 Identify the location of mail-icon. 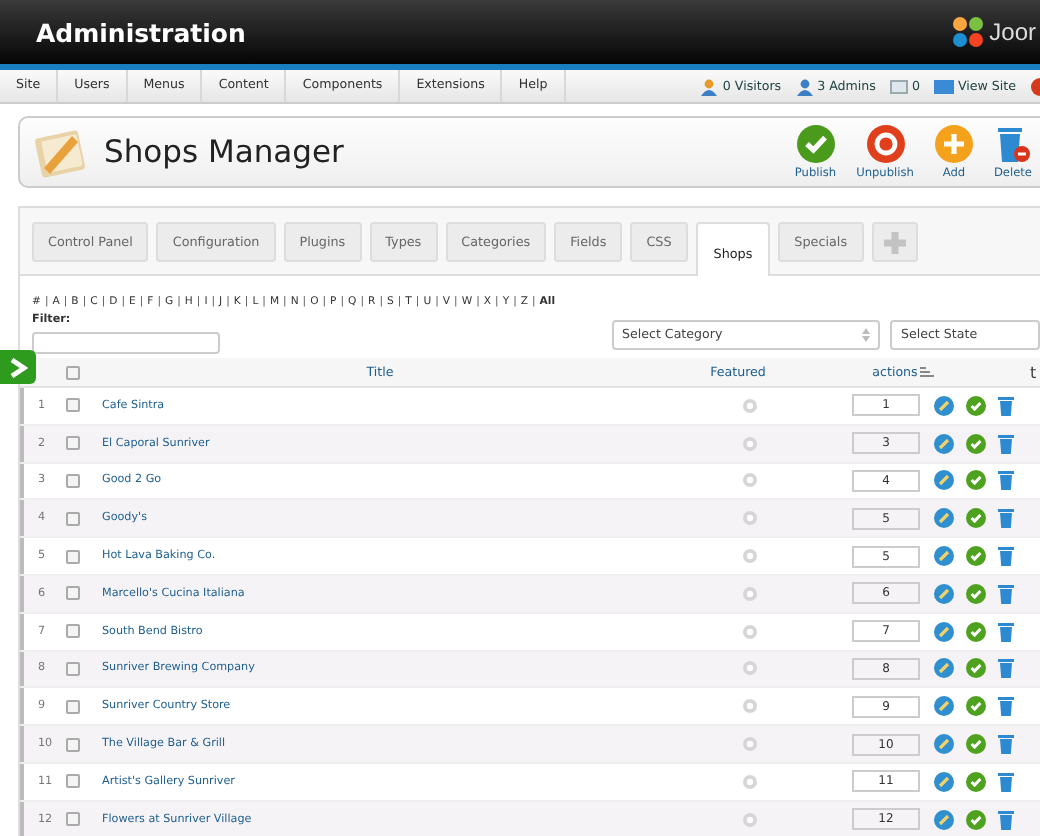
(898, 86).